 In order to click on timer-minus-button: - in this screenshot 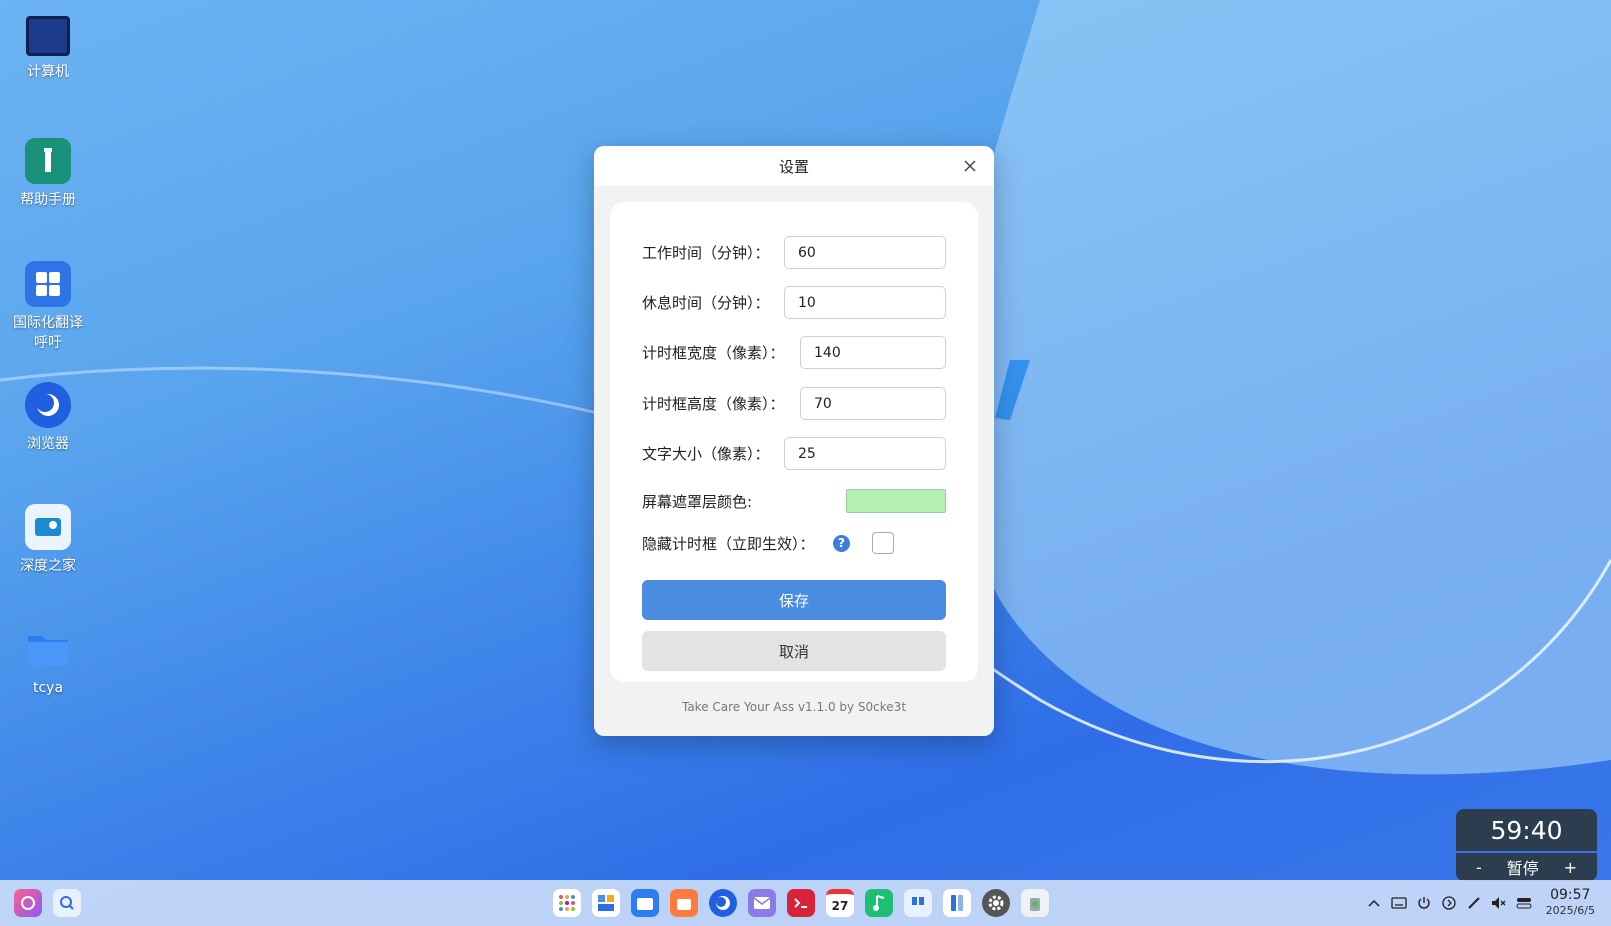, I will do `click(1479, 867)`.